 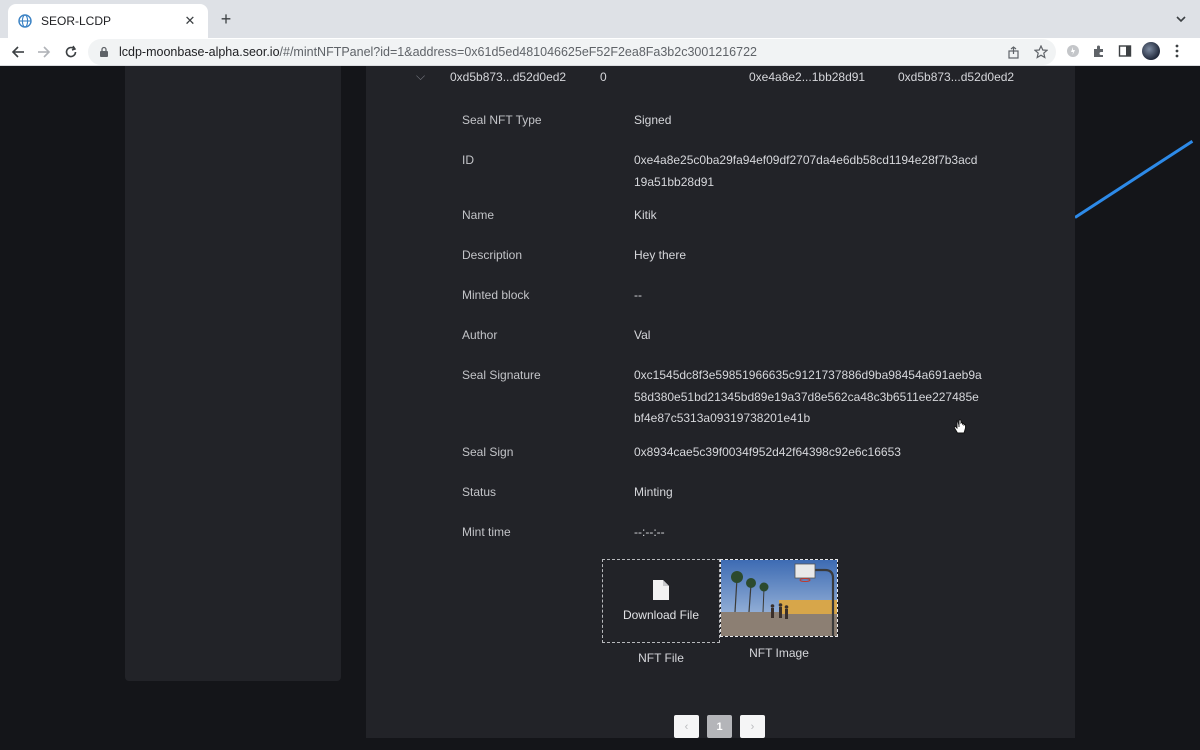 What do you see at coordinates (1177, 51) in the screenshot?
I see `kebab-menu-icon` at bounding box center [1177, 51].